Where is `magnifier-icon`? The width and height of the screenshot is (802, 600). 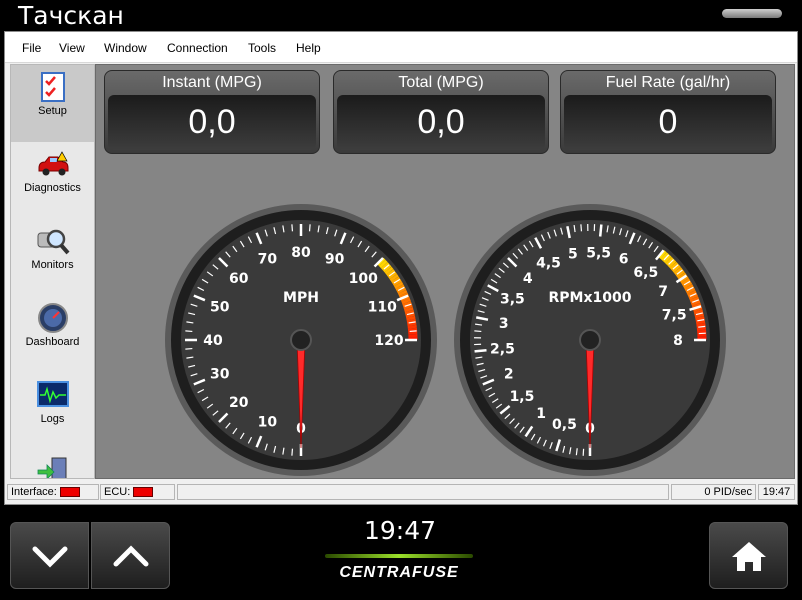 magnifier-icon is located at coordinates (53, 242).